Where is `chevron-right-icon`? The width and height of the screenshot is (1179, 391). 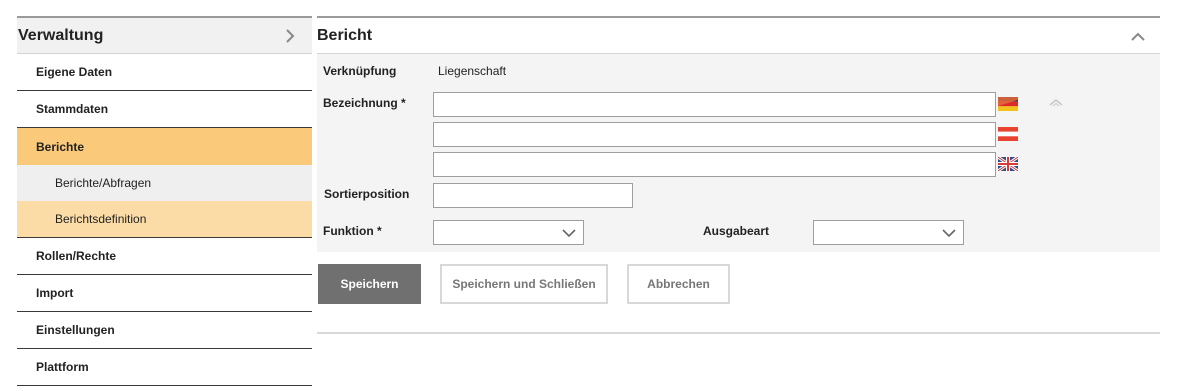 chevron-right-icon is located at coordinates (290, 36).